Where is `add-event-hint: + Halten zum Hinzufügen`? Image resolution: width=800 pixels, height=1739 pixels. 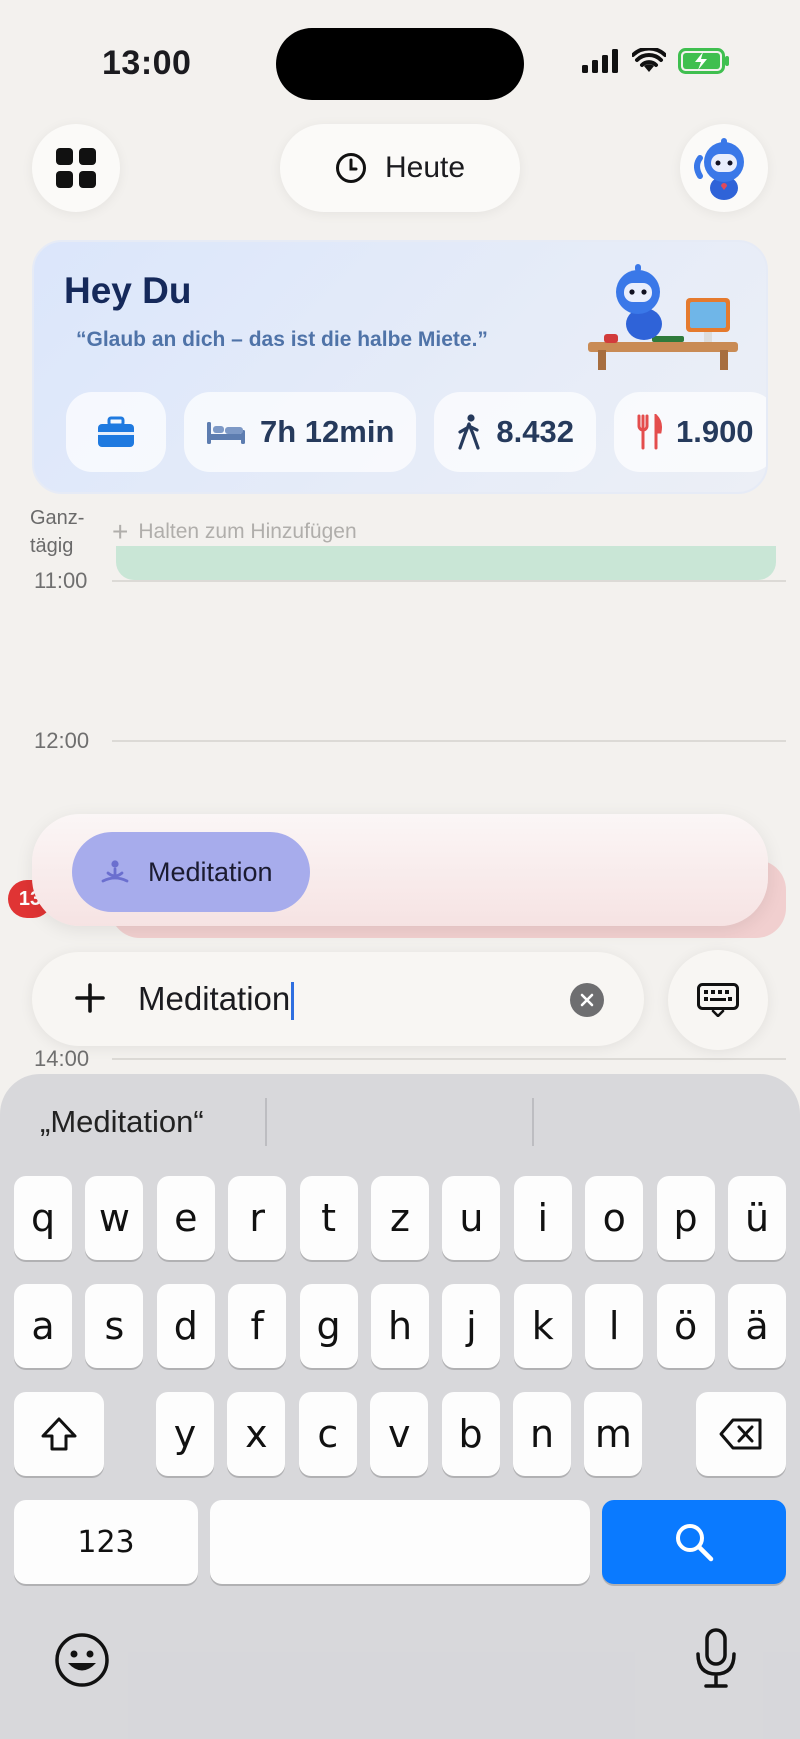 add-event-hint: + Halten zum Hinzufügen is located at coordinates (234, 532).